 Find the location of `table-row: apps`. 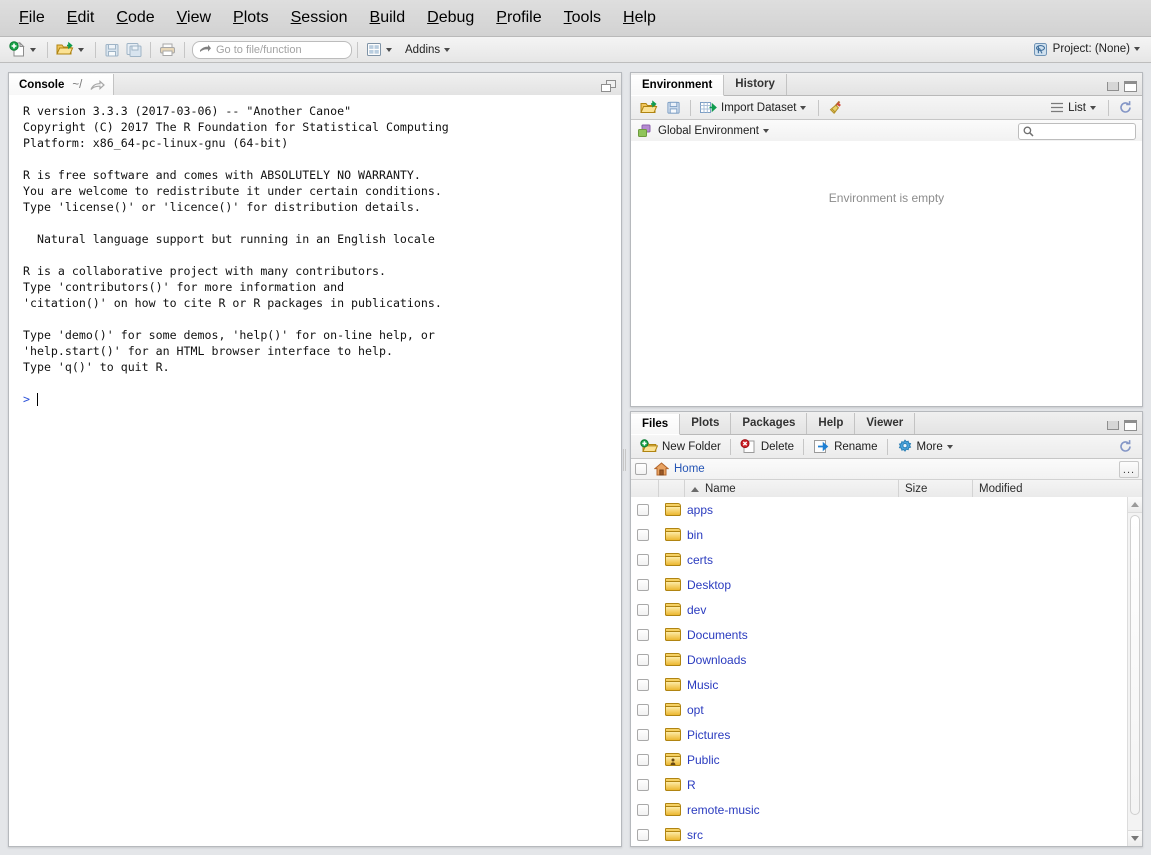

table-row: apps is located at coordinates (886, 509).